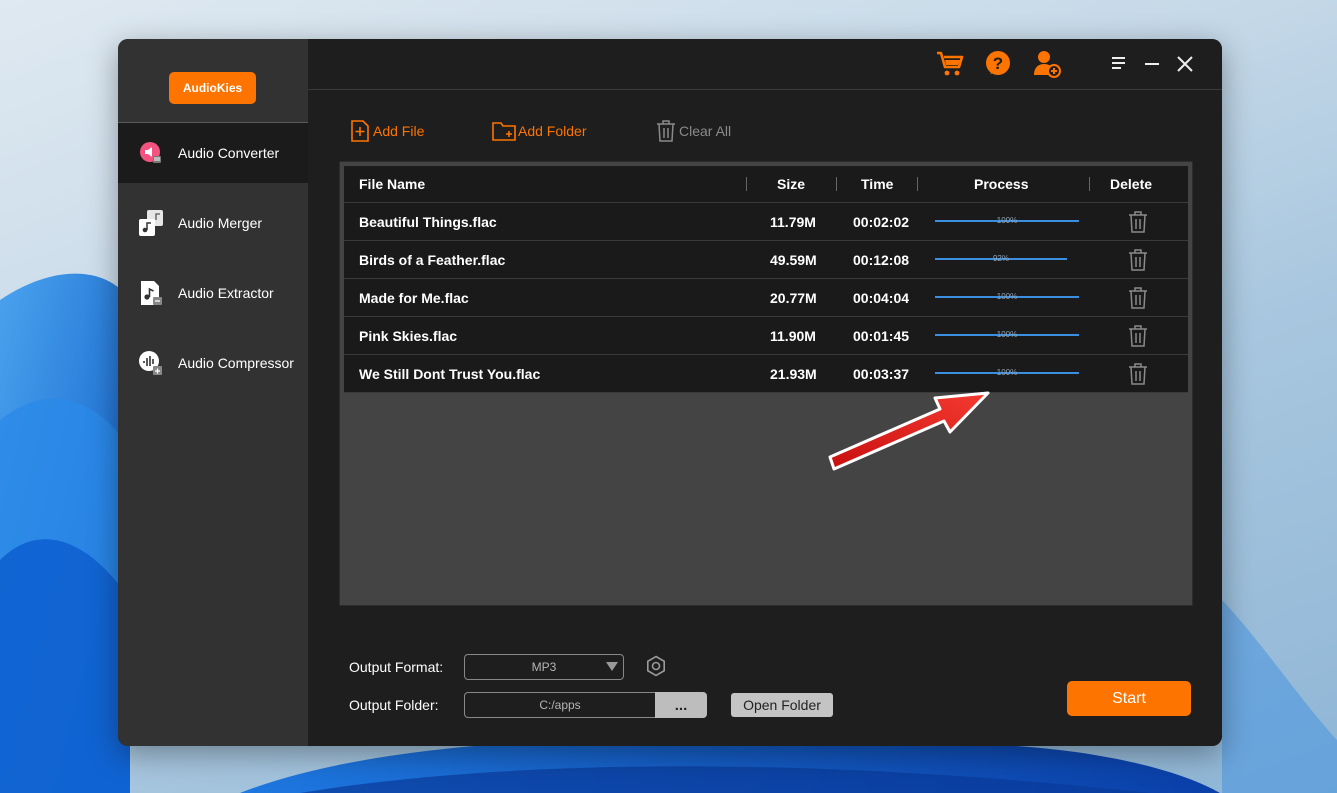  What do you see at coordinates (765, 64) in the screenshot?
I see `title-bar: ?` at bounding box center [765, 64].